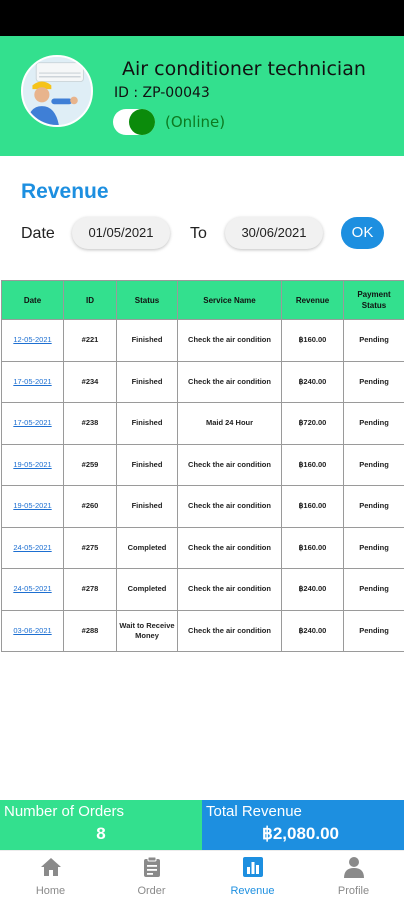 This screenshot has width=404, height=900. What do you see at coordinates (195, 122) in the screenshot?
I see `online-status-text: (Online)` at bounding box center [195, 122].